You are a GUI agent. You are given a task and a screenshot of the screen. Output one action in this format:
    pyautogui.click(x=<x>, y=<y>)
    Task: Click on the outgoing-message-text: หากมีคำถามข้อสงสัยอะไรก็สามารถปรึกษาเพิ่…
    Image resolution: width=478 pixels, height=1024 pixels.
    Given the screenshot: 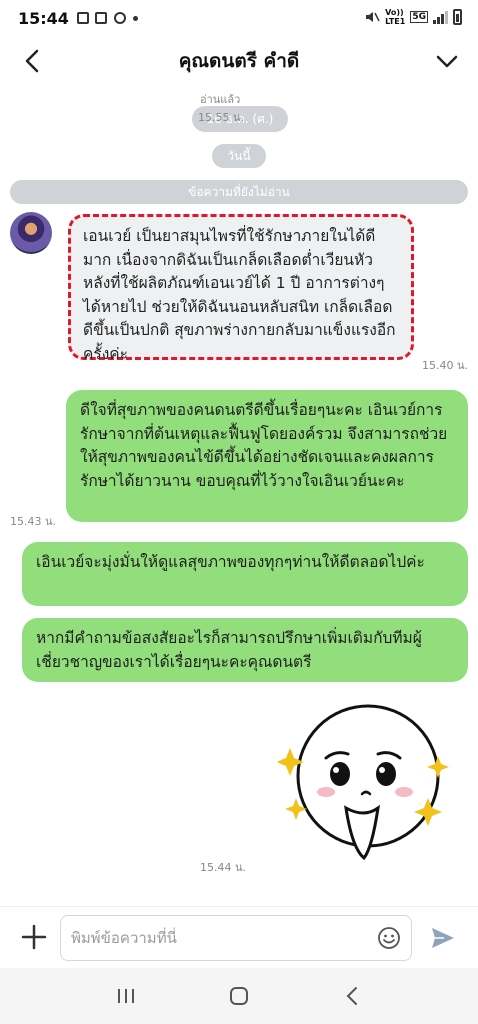 What is the action you would take?
    pyautogui.click(x=229, y=650)
    